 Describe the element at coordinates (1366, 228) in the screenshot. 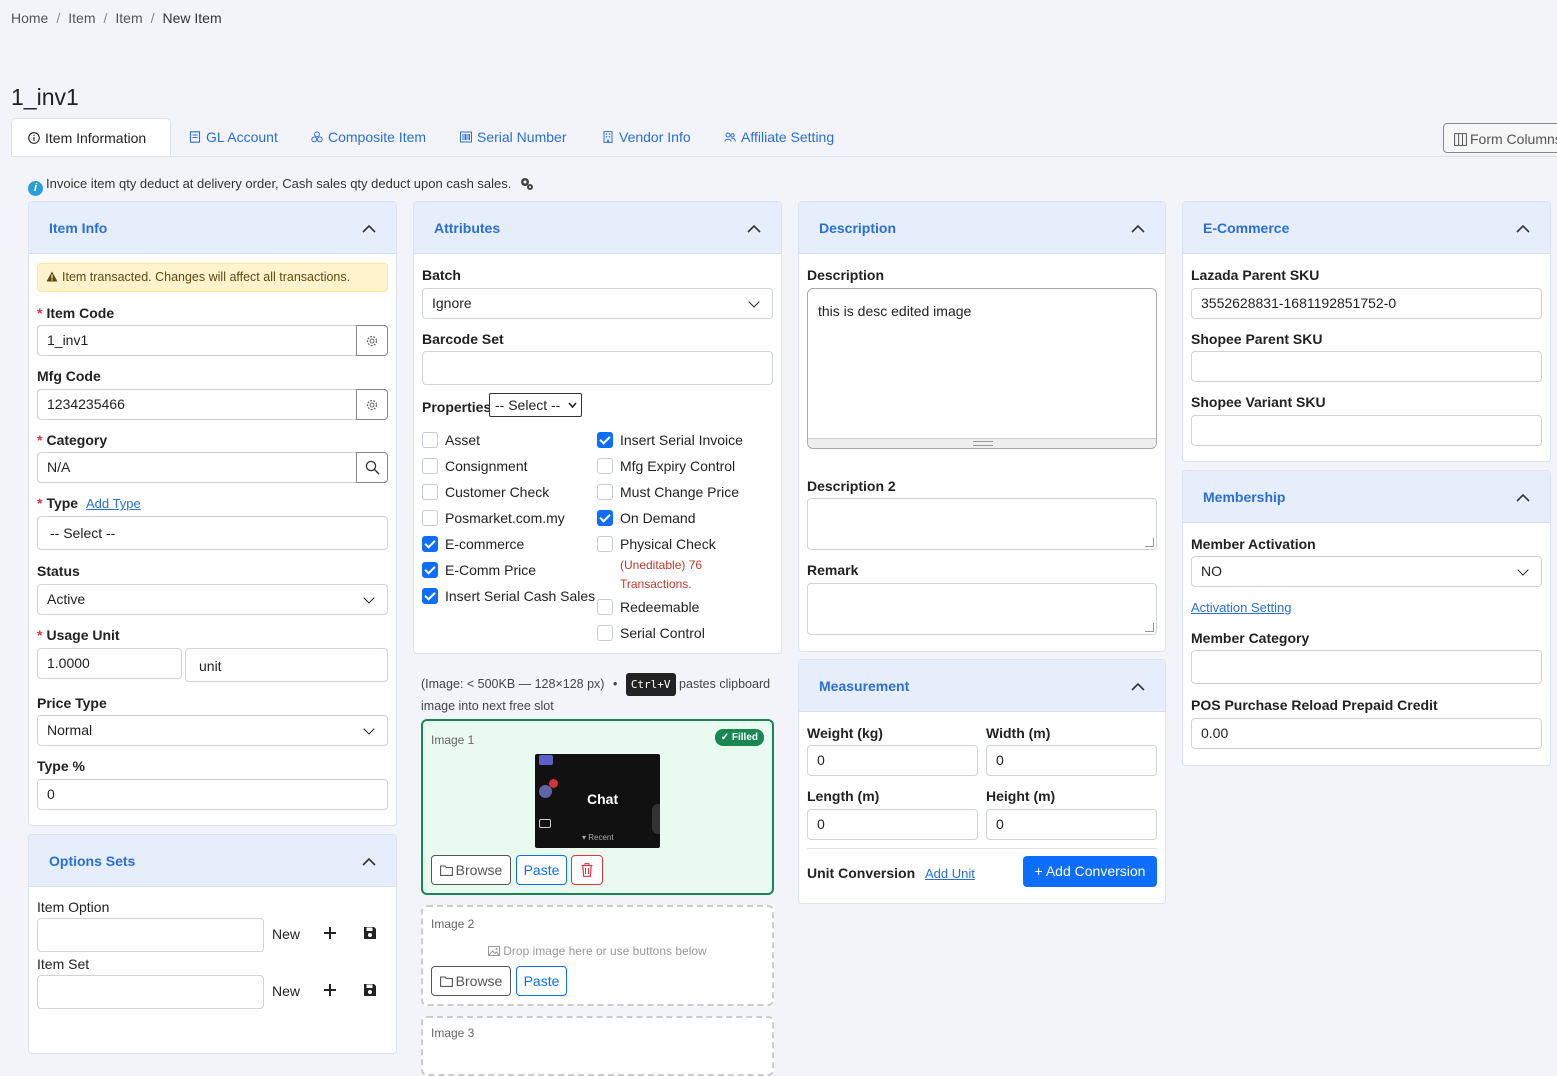

I see `ecommerce-header: E-Commerce` at that location.